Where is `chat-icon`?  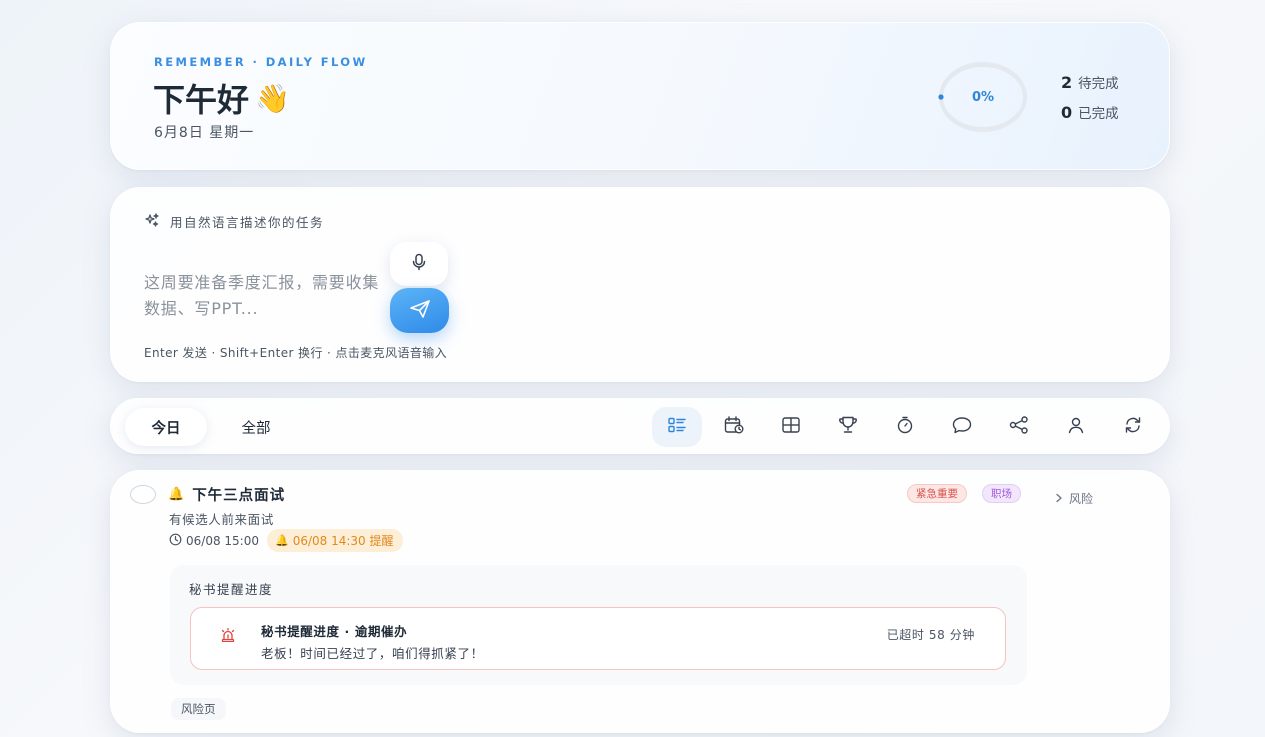 chat-icon is located at coordinates (962, 427).